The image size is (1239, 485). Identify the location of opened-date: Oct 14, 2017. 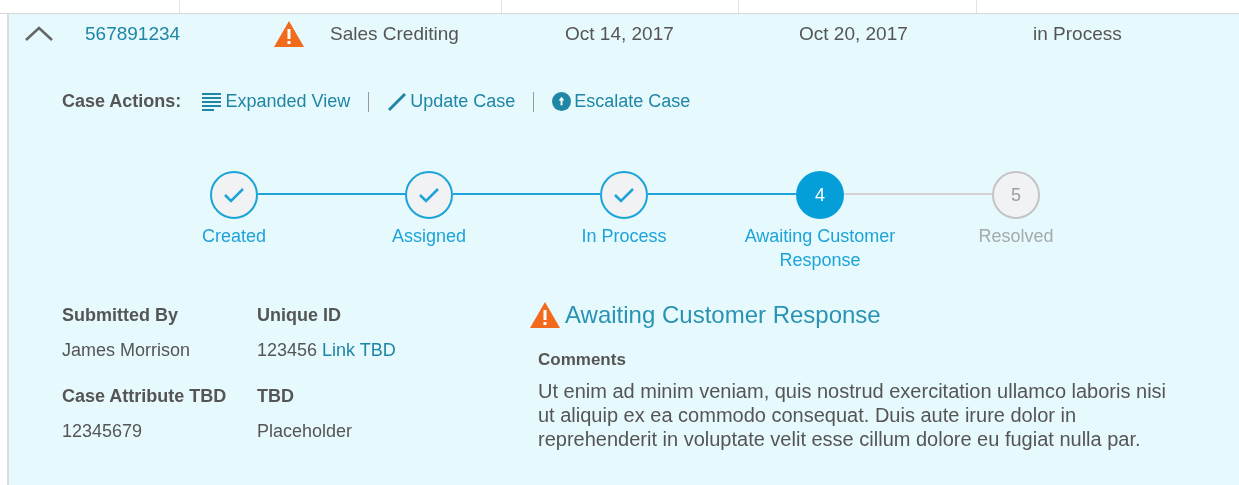
(620, 33).